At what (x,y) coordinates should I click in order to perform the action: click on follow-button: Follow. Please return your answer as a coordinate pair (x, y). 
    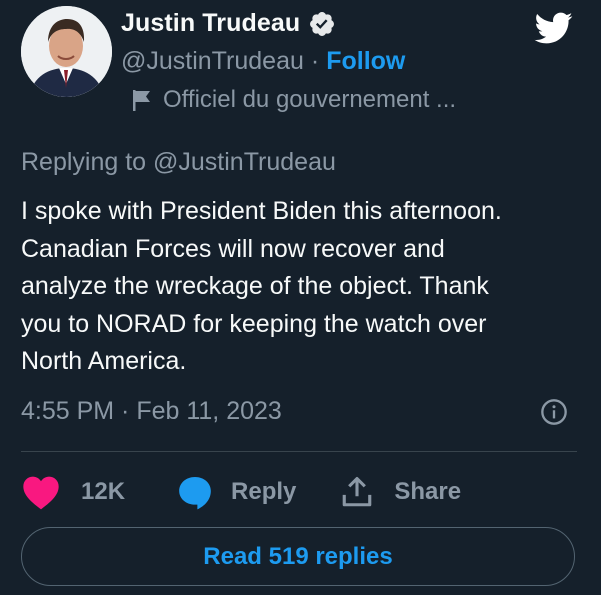
    Looking at the image, I should click on (365, 61).